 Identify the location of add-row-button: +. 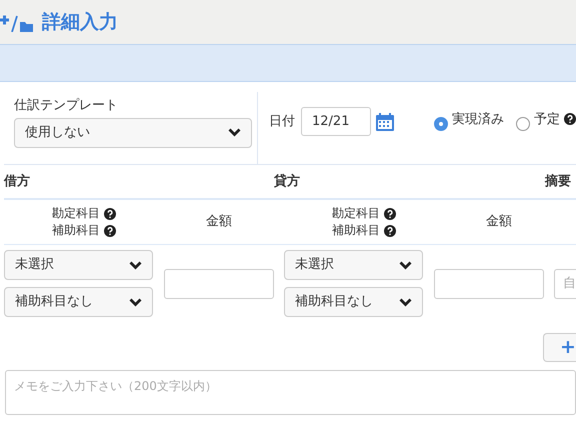
(559, 347).